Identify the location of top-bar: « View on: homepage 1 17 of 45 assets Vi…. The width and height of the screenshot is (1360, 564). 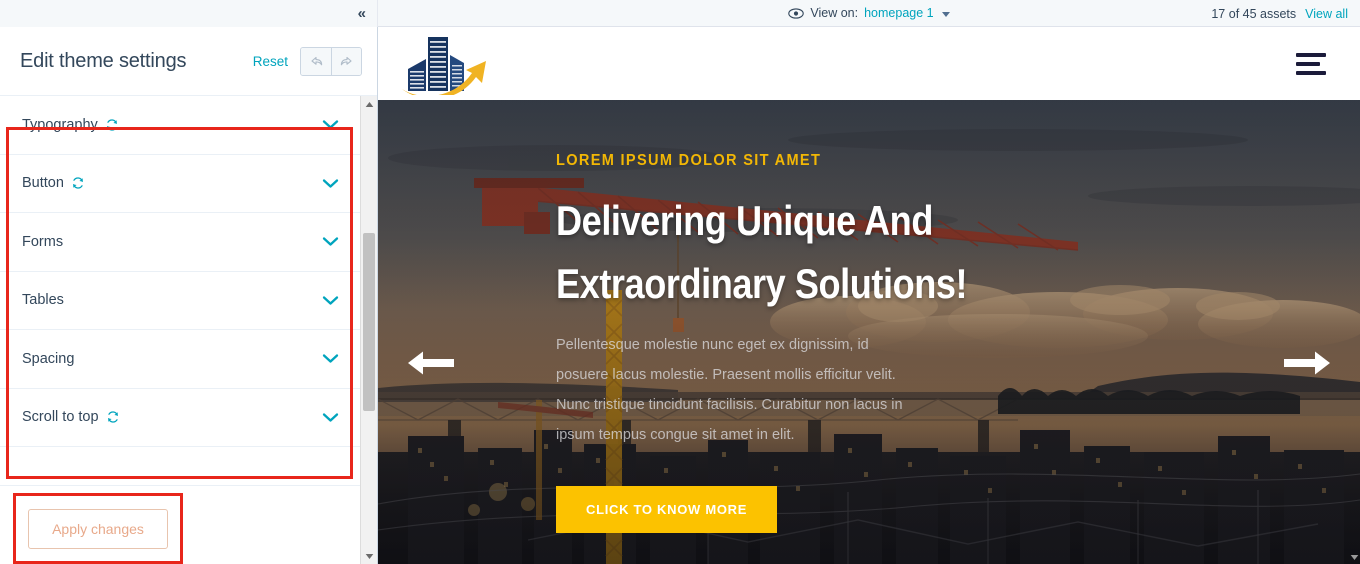
(680, 13).